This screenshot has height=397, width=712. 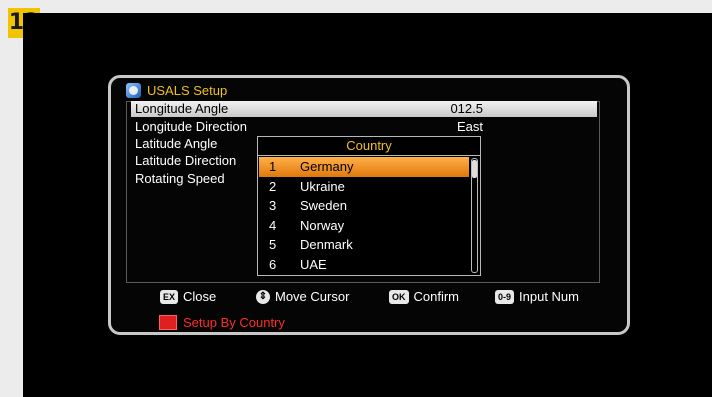 What do you see at coordinates (369, 146) in the screenshot?
I see `popup-title: Country` at bounding box center [369, 146].